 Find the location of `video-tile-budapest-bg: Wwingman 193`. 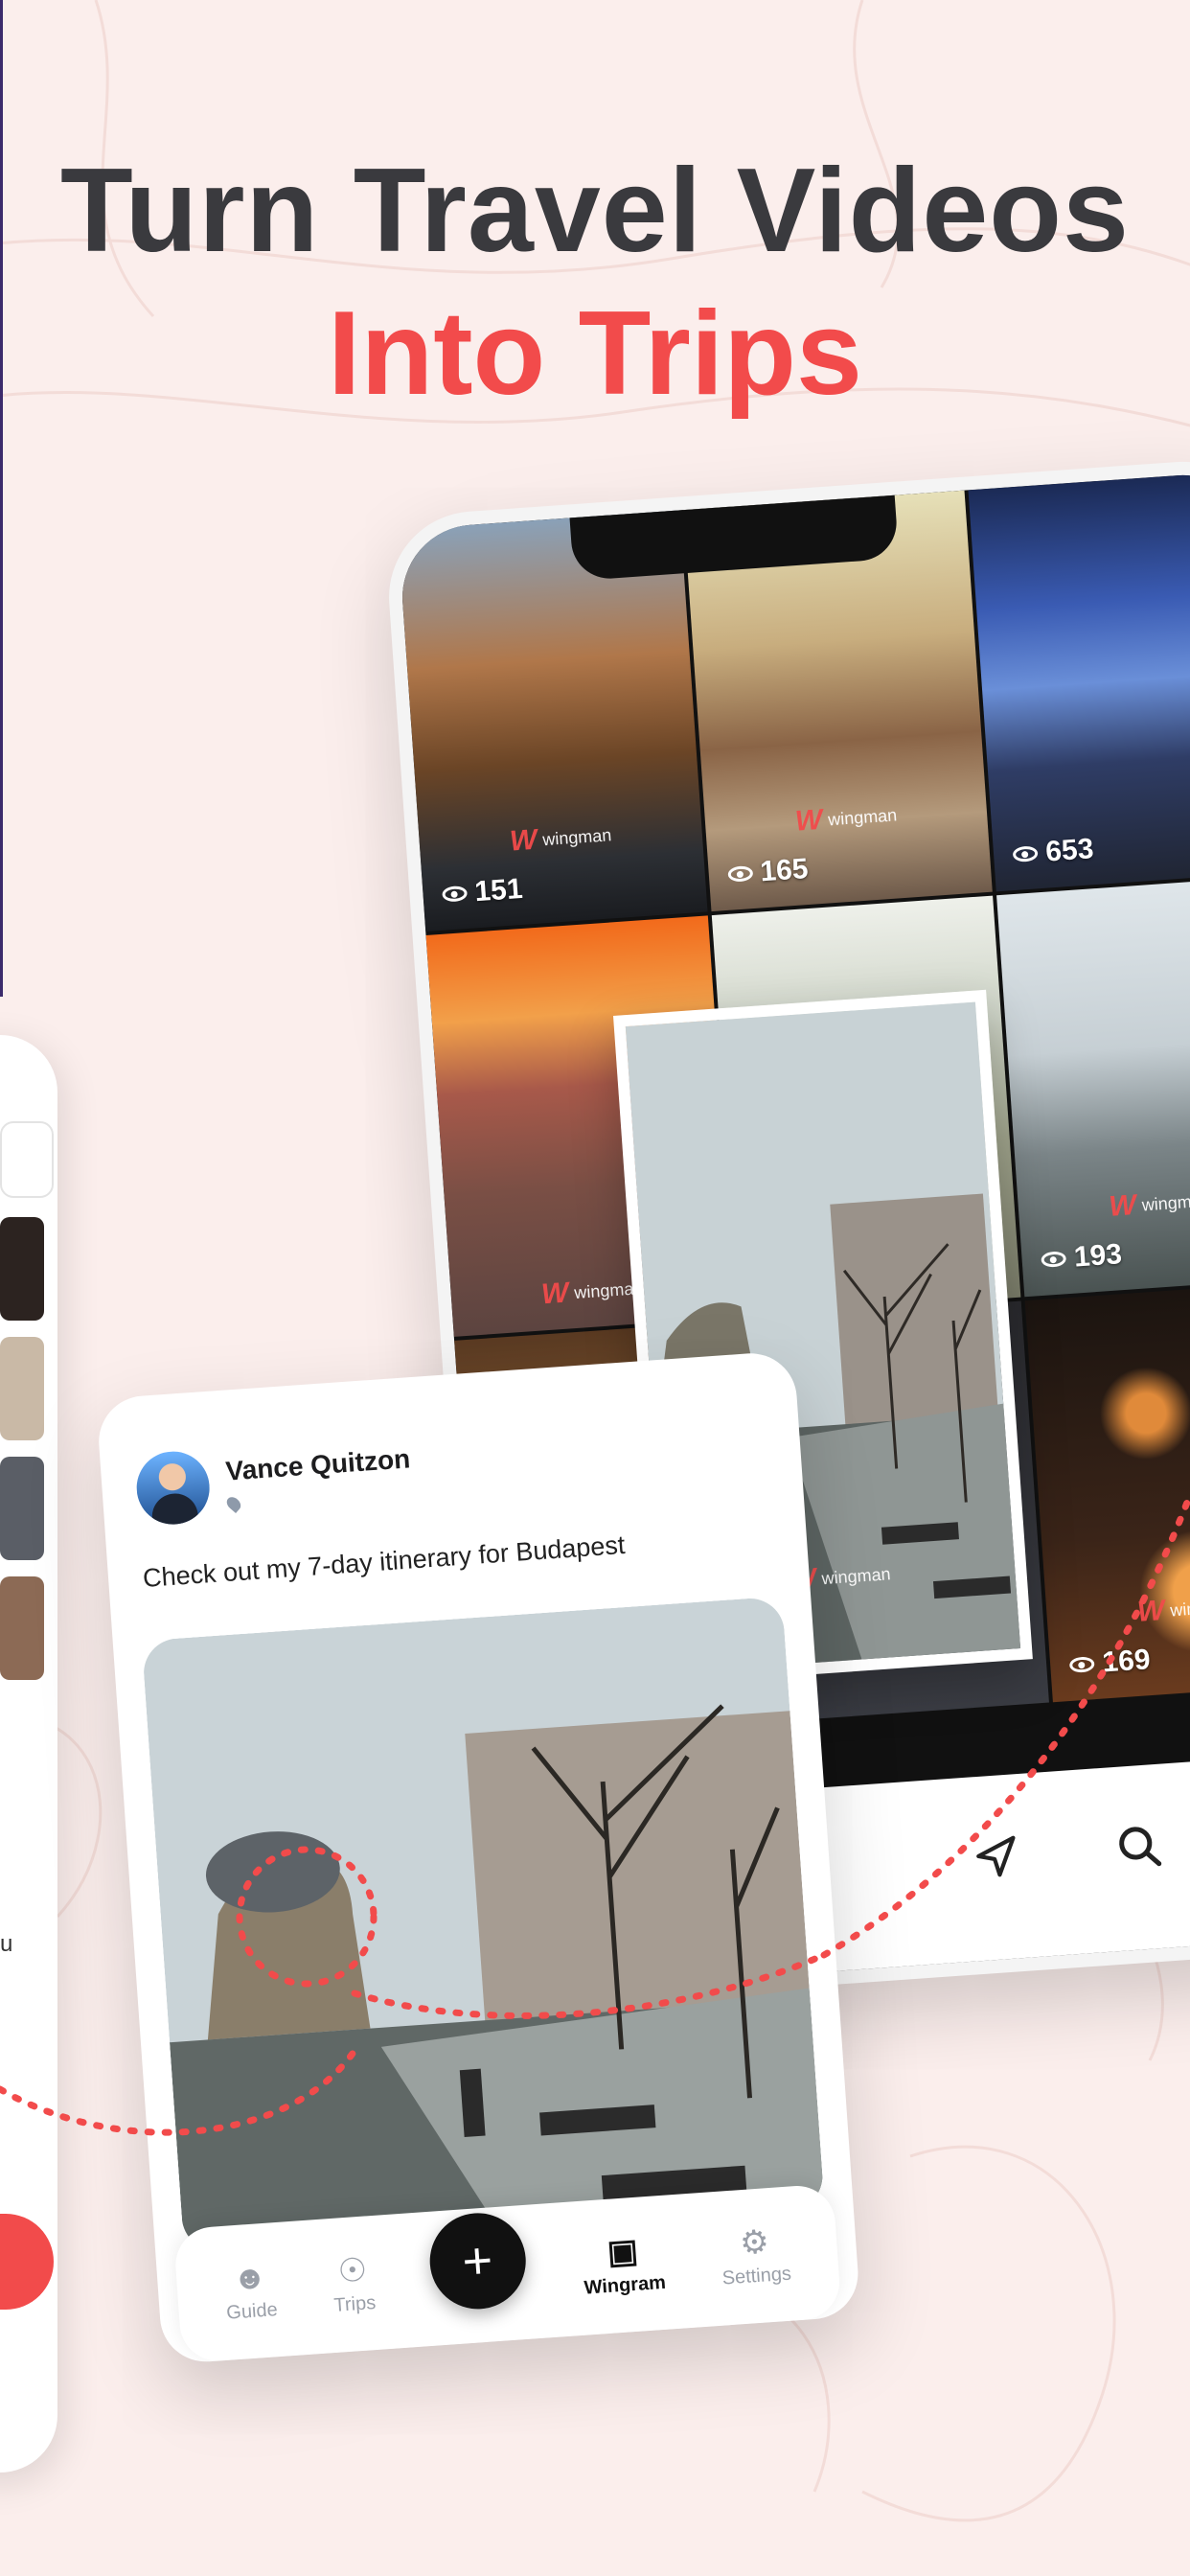

video-tile-budapest-bg: Wwingman 193 is located at coordinates (1093, 1086).